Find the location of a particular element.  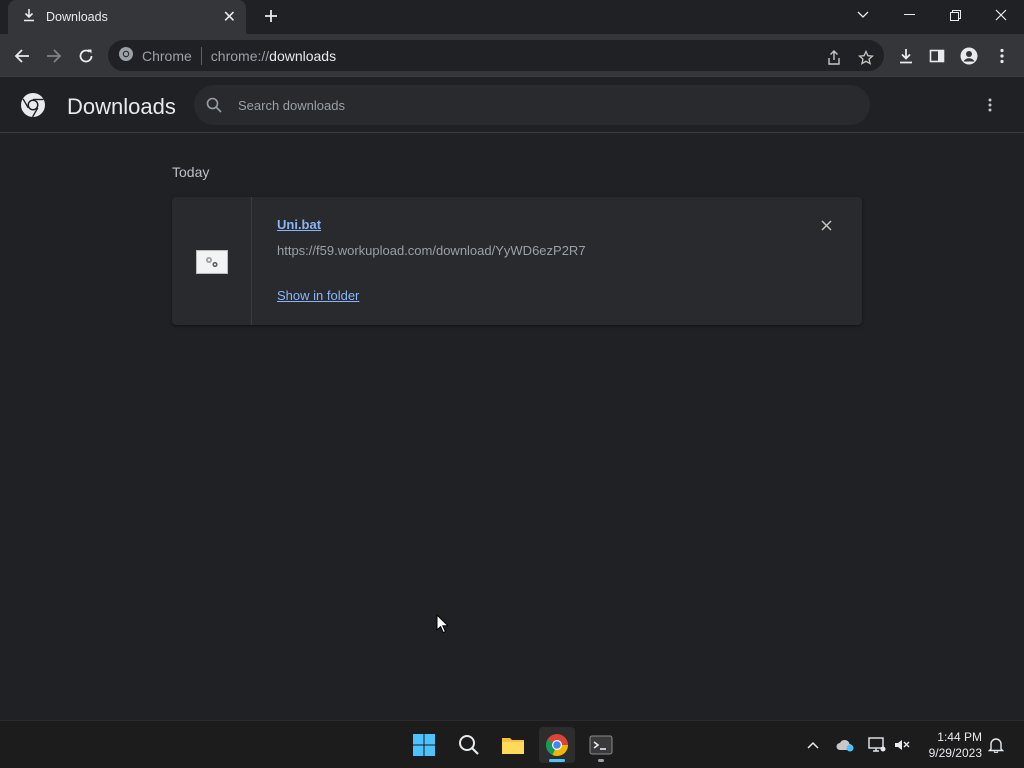

search-box is located at coordinates (532, 105).